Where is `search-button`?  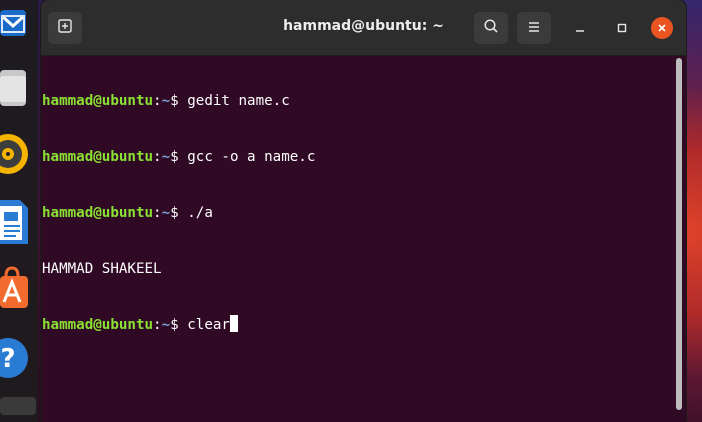 search-button is located at coordinates (491, 28).